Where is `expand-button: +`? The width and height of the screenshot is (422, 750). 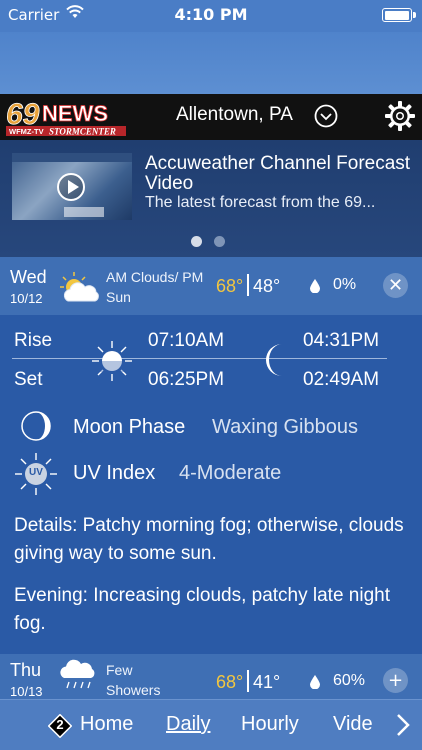 expand-button: + is located at coordinates (395, 680).